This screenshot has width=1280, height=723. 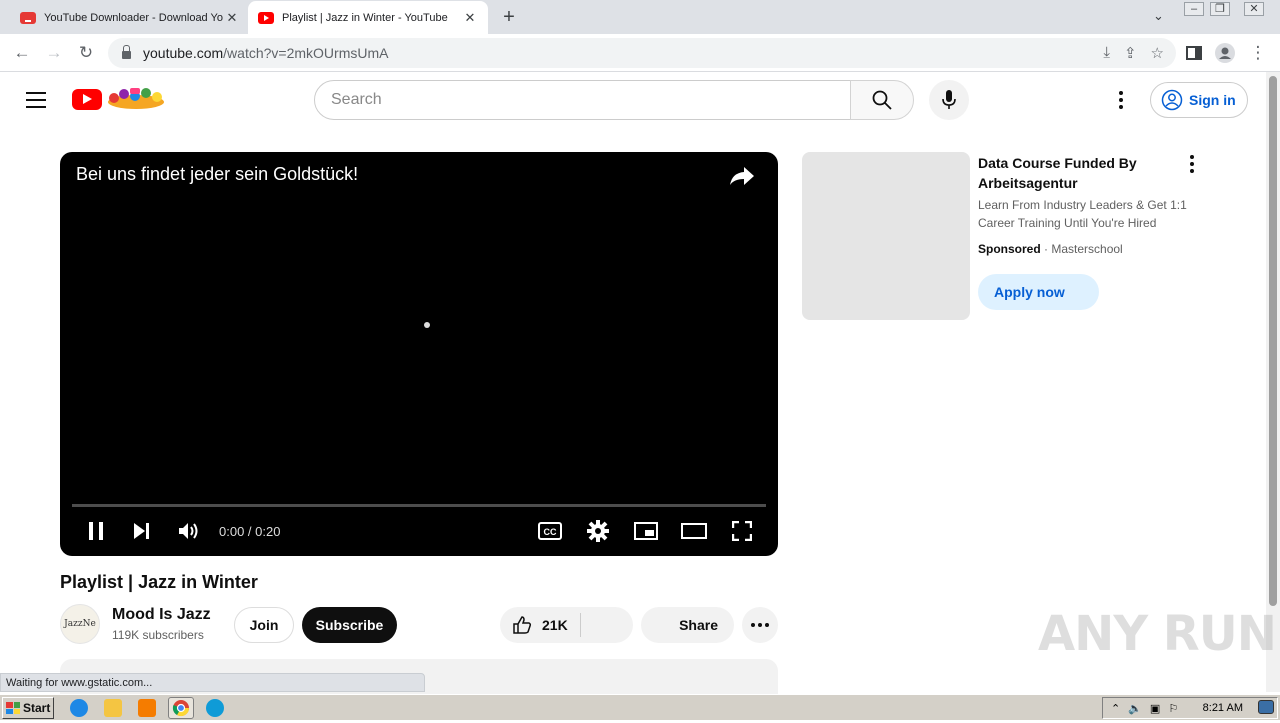 What do you see at coordinates (1157, 53) in the screenshot?
I see `bookmark-star-icon: ☆` at bounding box center [1157, 53].